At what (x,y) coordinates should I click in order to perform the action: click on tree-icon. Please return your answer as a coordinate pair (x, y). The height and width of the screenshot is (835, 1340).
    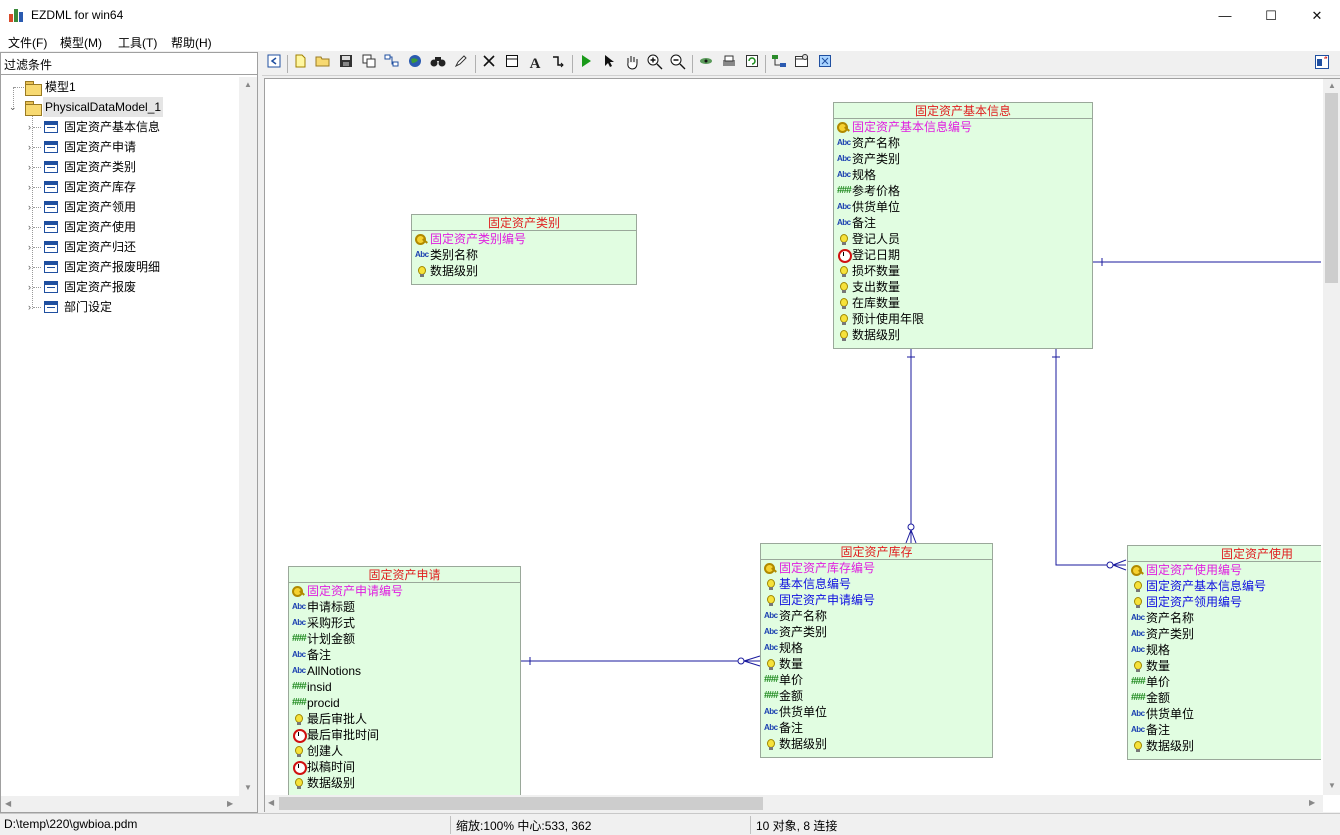
    Looking at the image, I should click on (779, 64).